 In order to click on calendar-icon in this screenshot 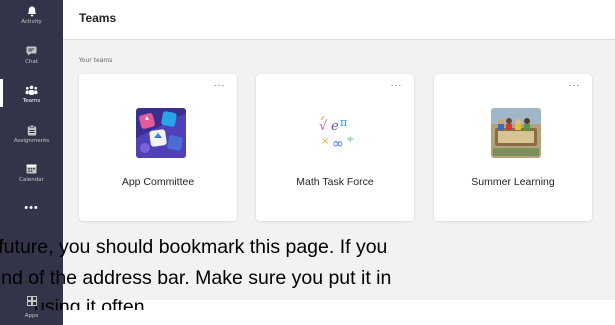, I will do `click(32, 169)`.